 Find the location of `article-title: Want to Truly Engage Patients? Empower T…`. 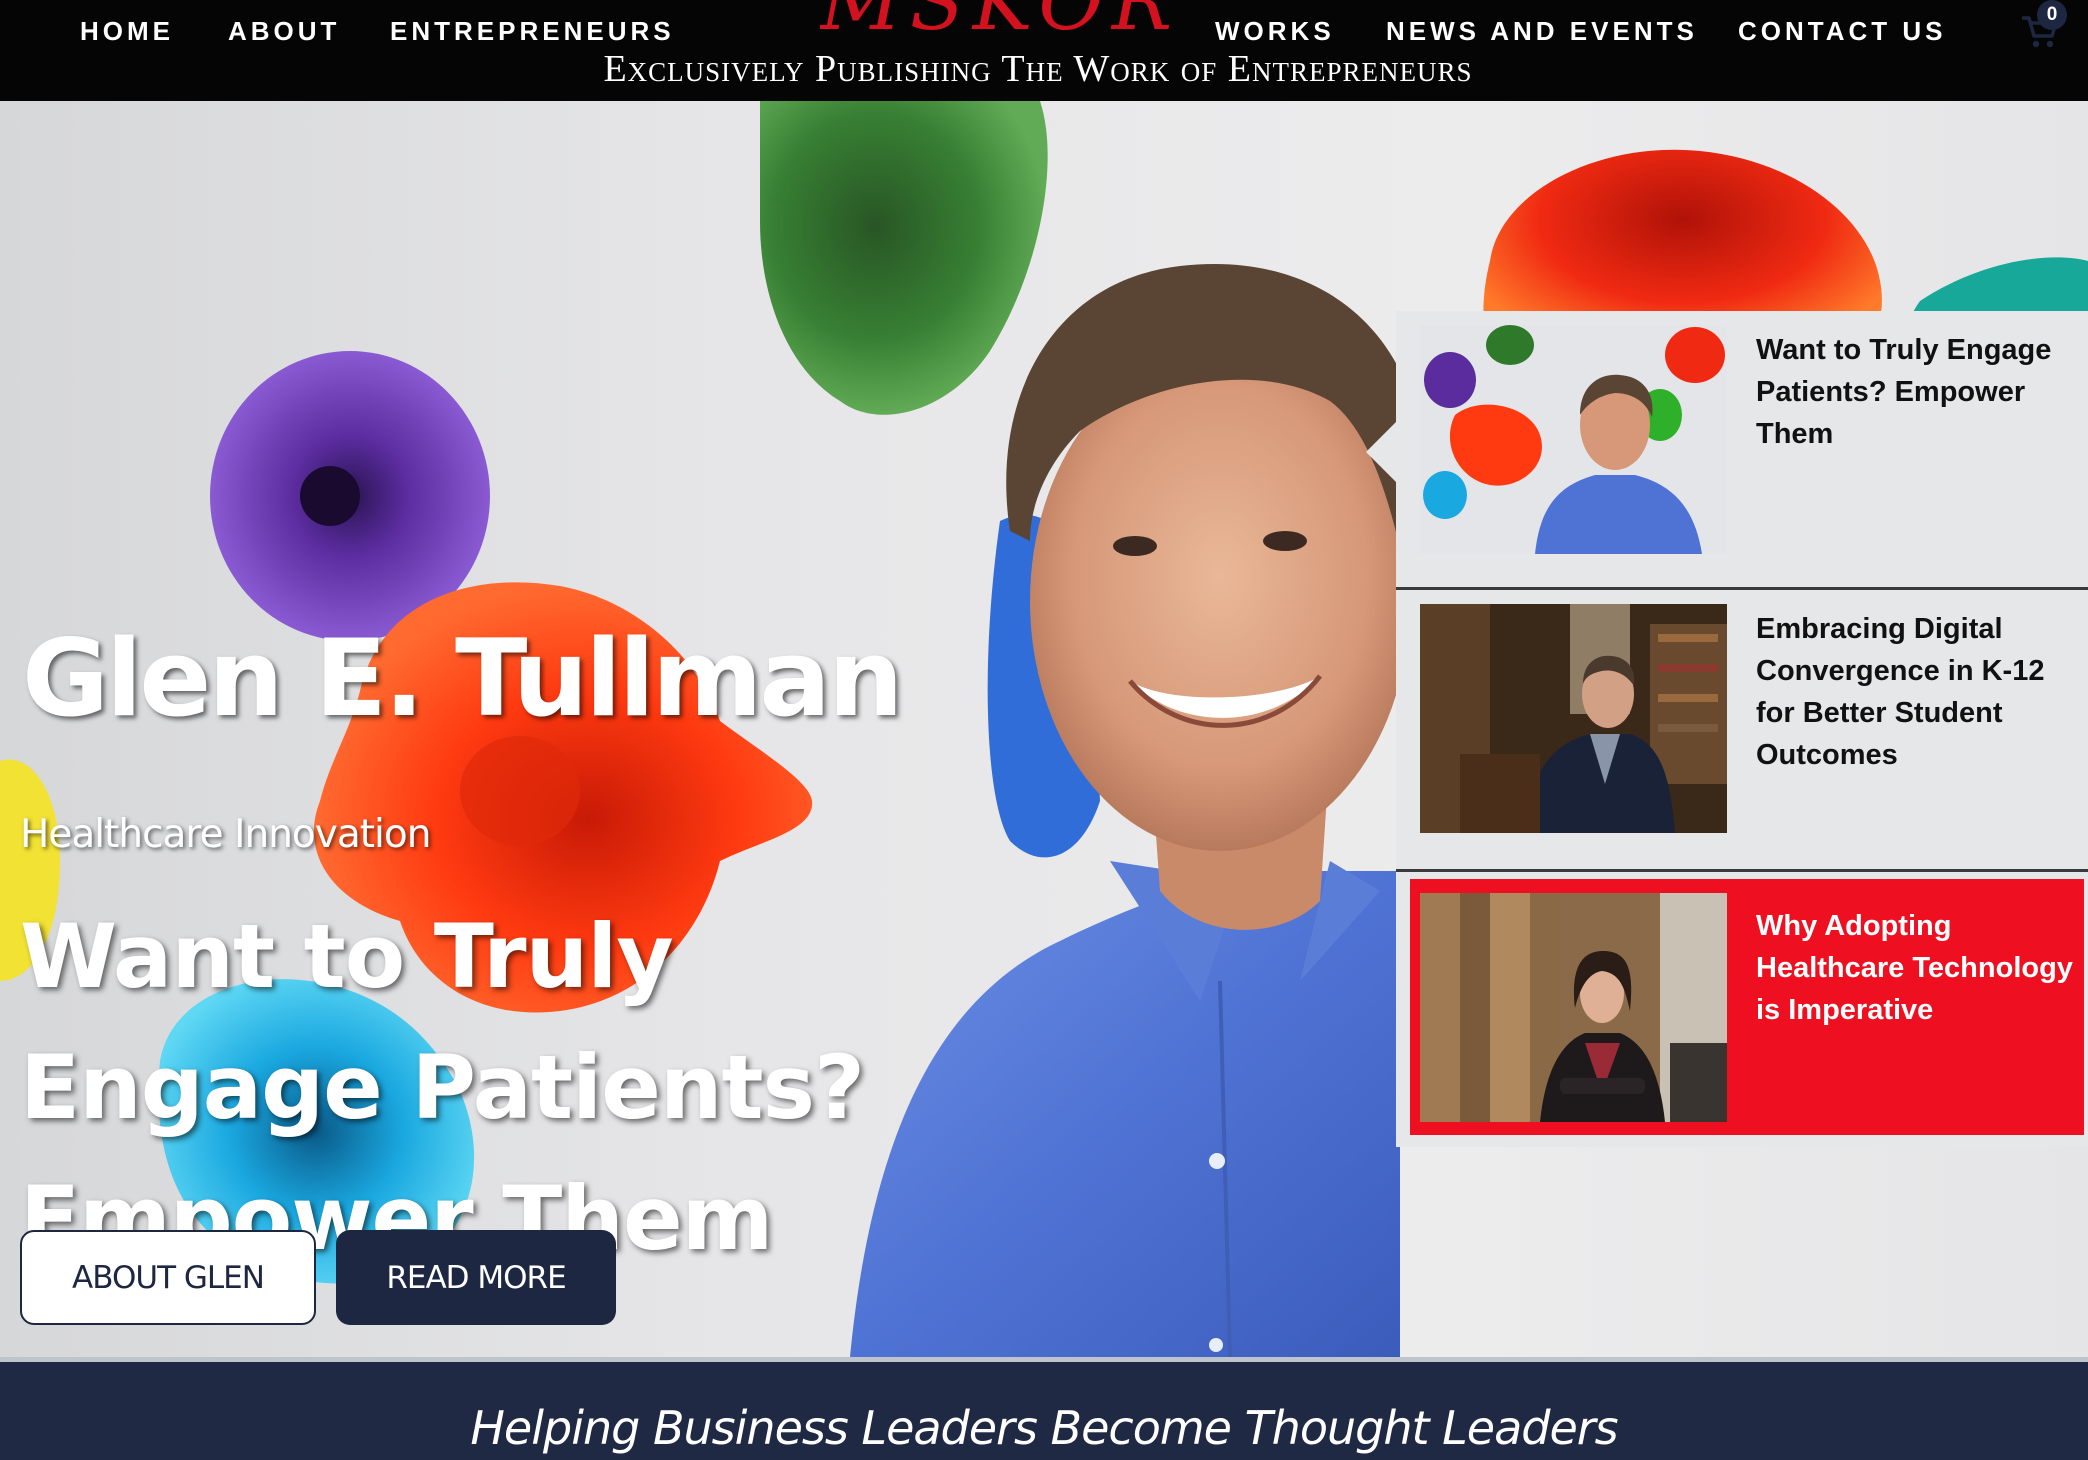

article-title: Want to Truly Engage Patients? Empower T… is located at coordinates (1904, 392).